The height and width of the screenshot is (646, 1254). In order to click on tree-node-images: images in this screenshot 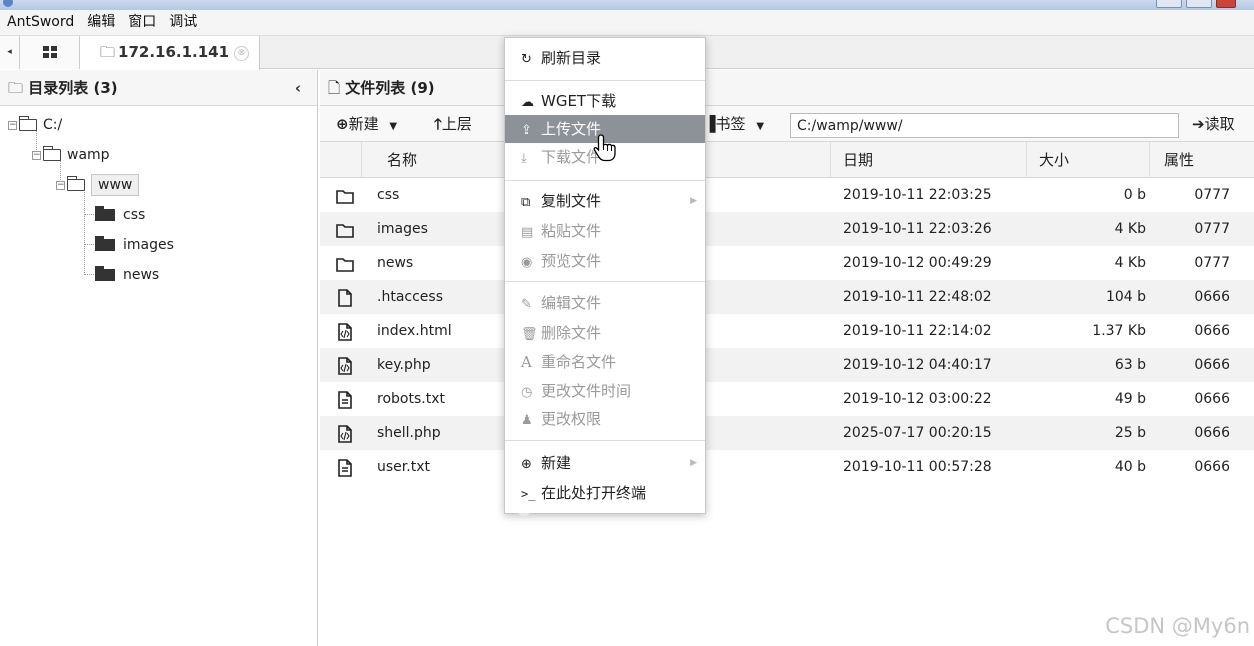, I will do `click(134, 245)`.